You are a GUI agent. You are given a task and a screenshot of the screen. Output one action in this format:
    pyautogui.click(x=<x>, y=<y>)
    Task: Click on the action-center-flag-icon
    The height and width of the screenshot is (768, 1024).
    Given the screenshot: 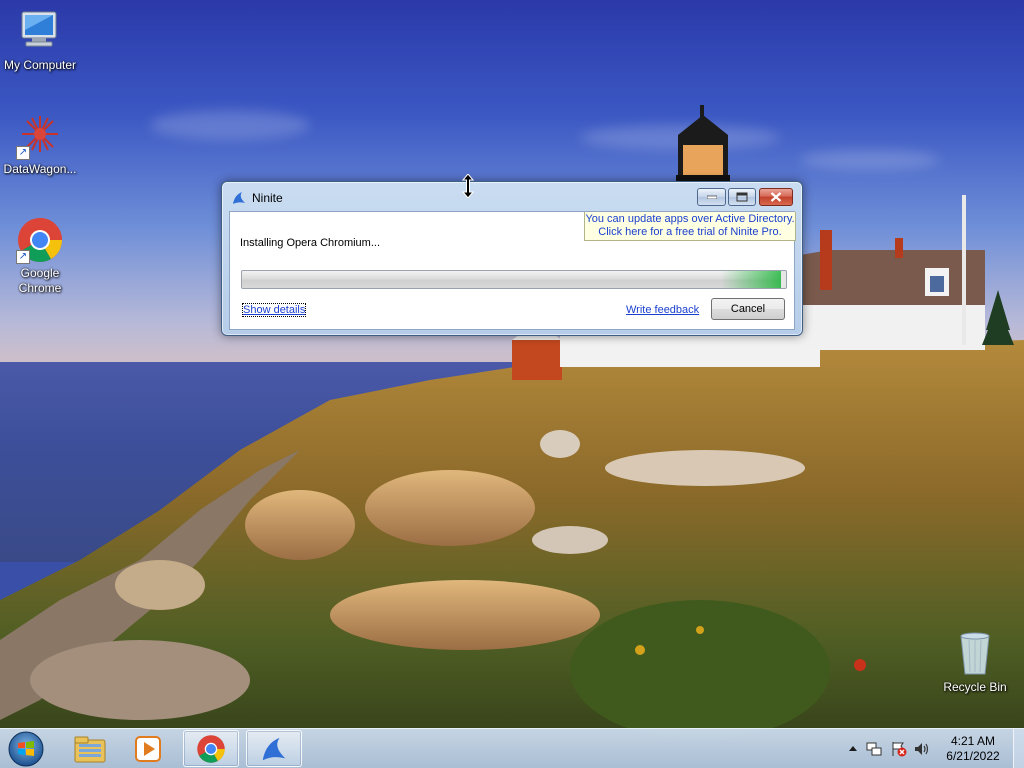 What is the action you would take?
    pyautogui.click(x=899, y=749)
    